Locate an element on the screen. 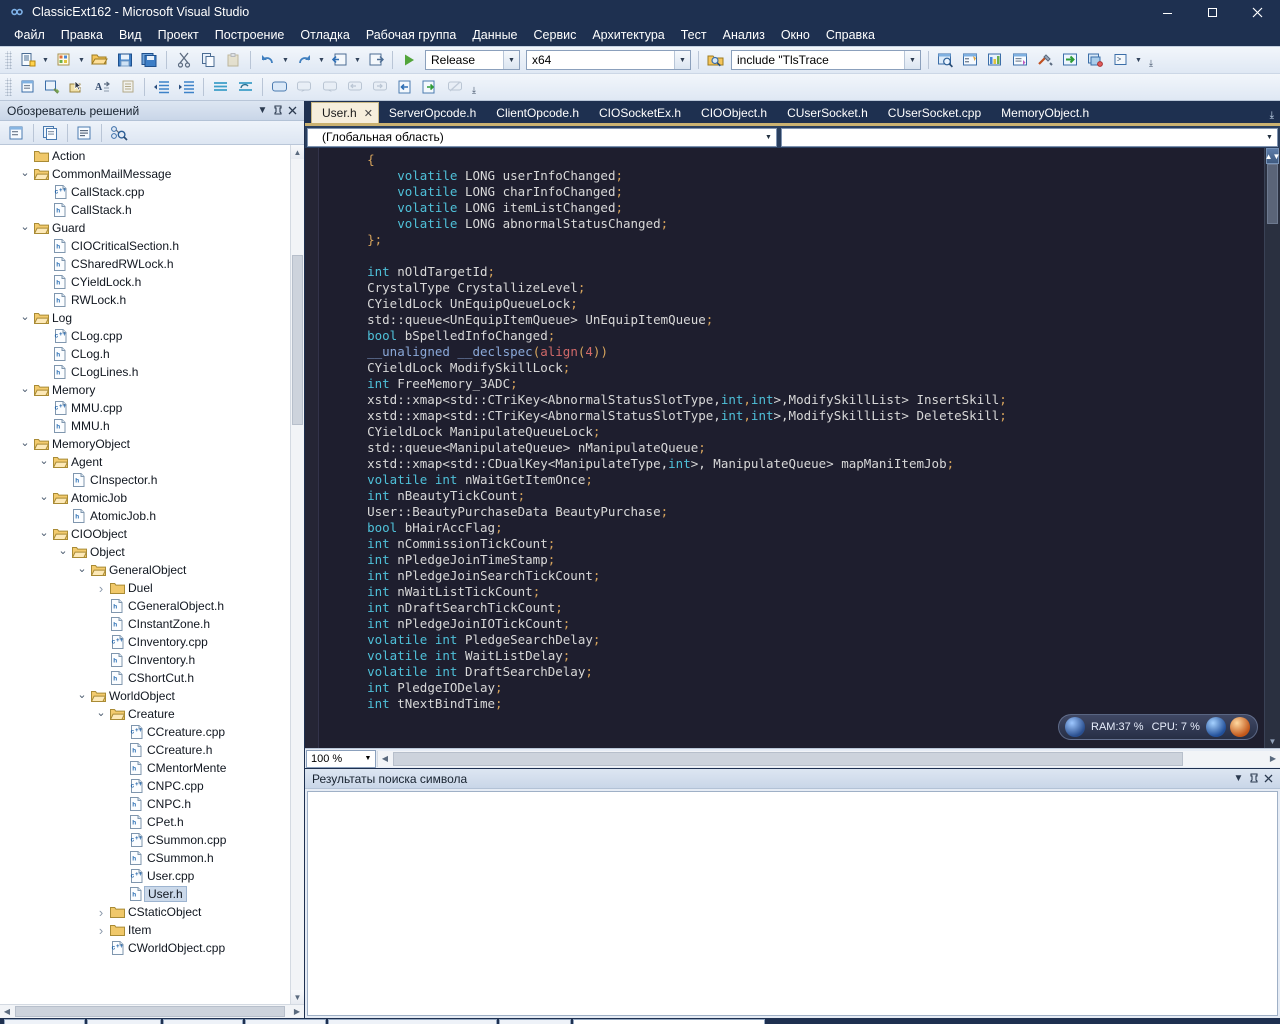 Image resolution: width=1280 pixels, height=1024 pixels. solution-explorer-icon is located at coordinates (1020, 60).